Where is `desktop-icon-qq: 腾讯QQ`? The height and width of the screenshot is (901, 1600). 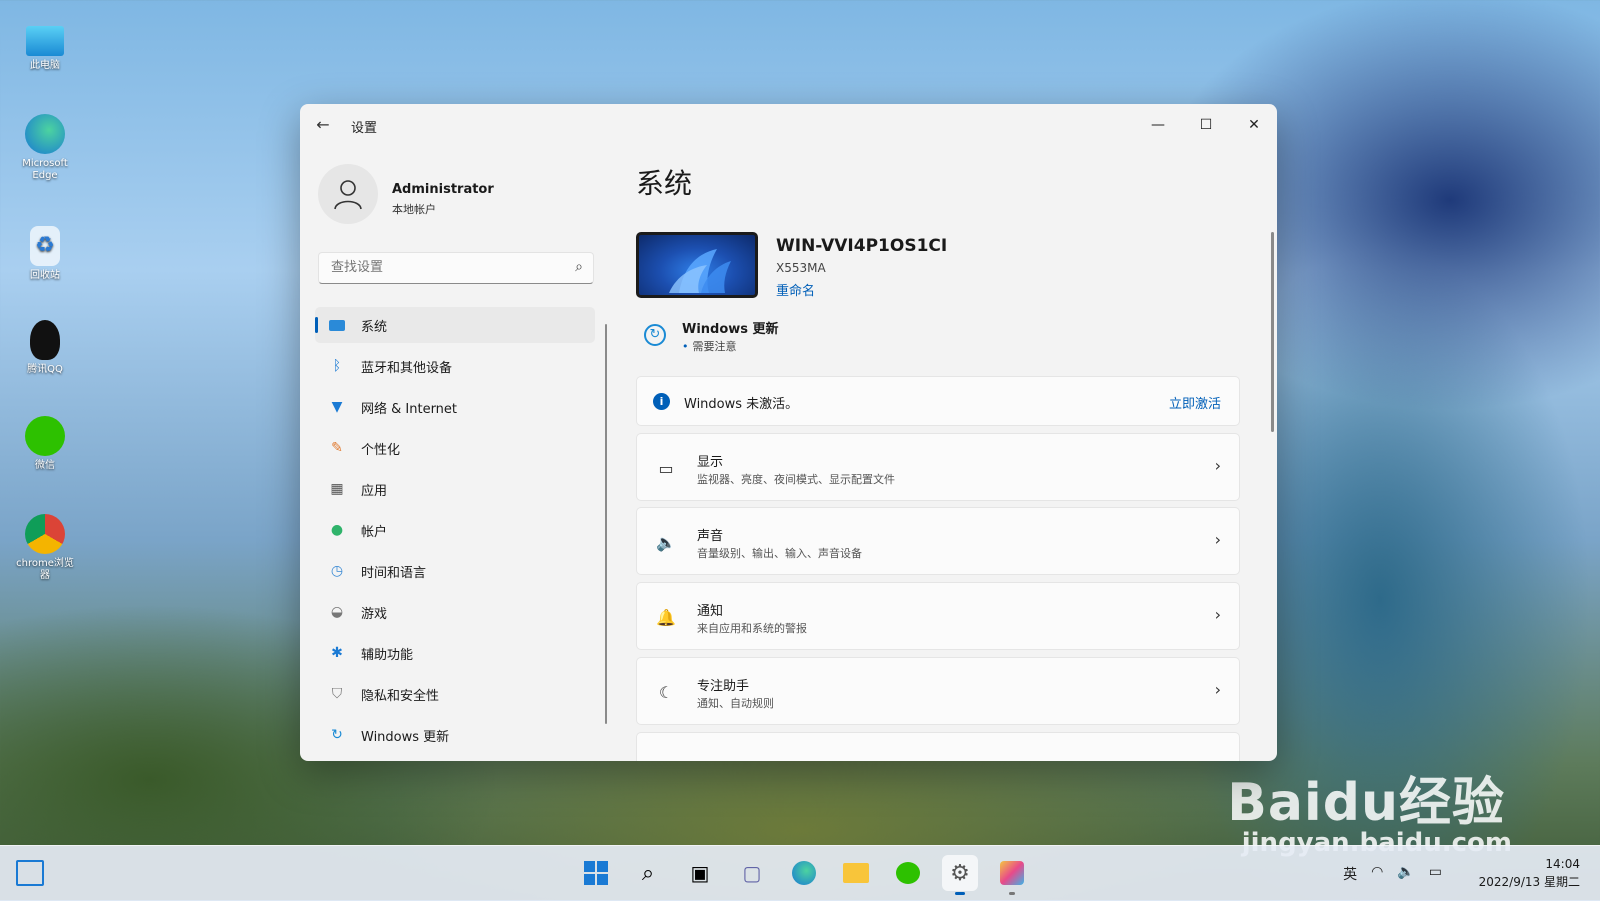 desktop-icon-qq: 腾讯QQ is located at coordinates (45, 348).